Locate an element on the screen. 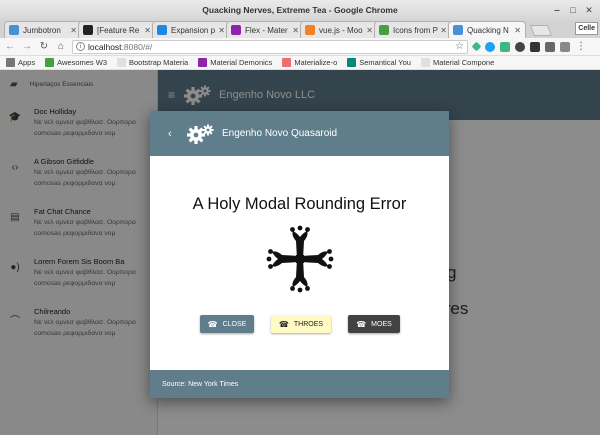 The image size is (600, 435). apps-grid-icon is located at coordinates (10, 62).